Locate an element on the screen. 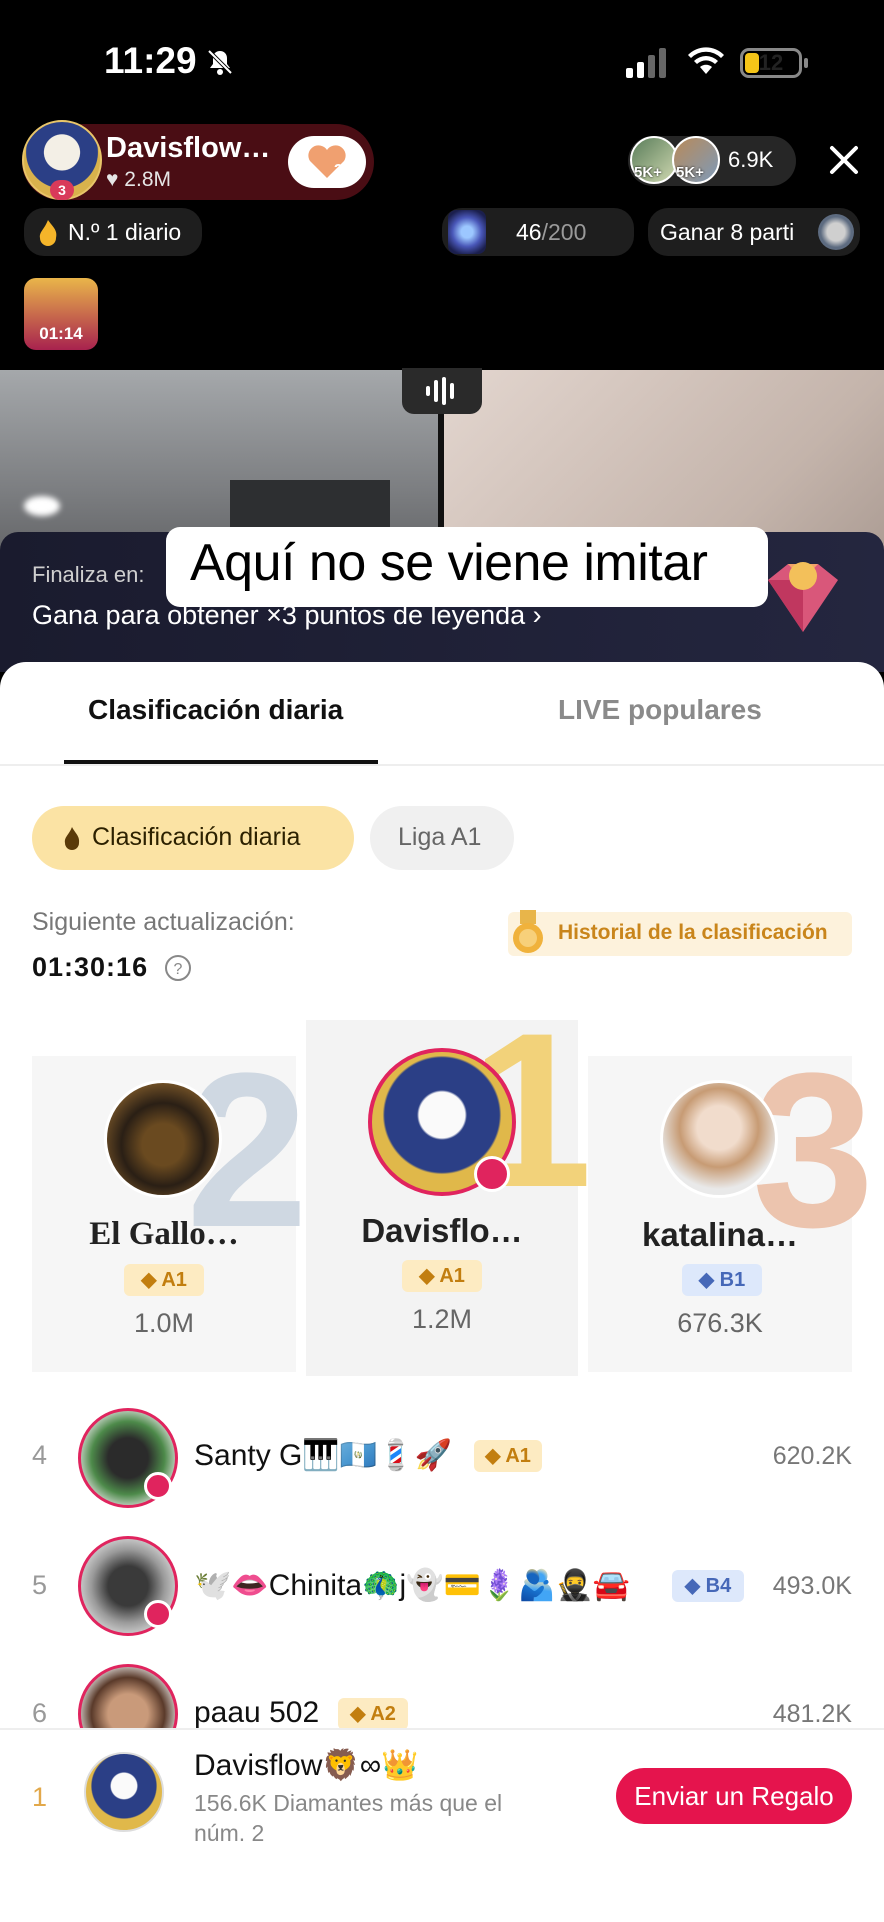 This screenshot has width=884, height=1922. tab-daily-ranking: Clasificación diaria is located at coordinates (215, 710).